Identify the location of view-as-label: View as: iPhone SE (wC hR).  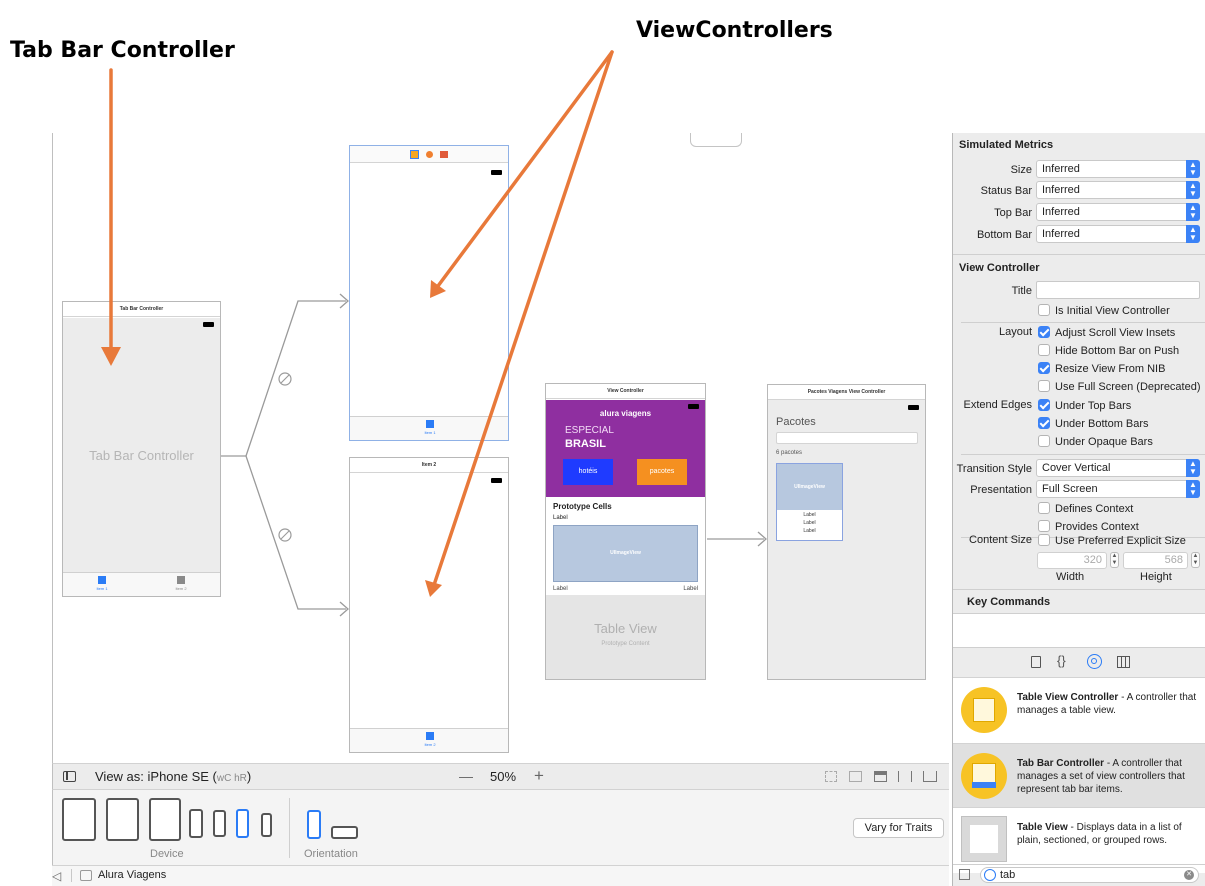
(173, 776).